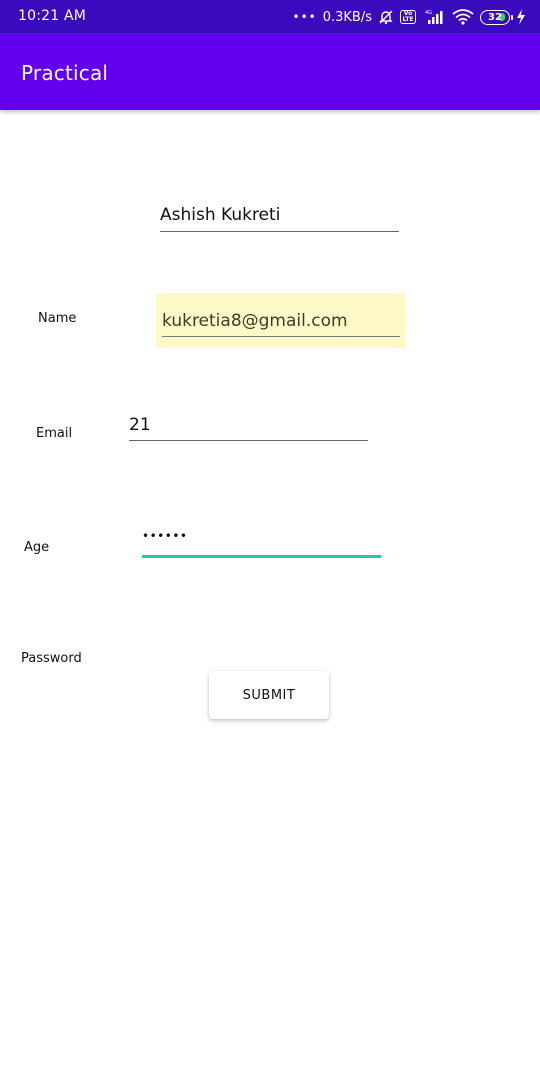 Image resolution: width=540 pixels, height=1080 pixels. What do you see at coordinates (270, 16) in the screenshot?
I see `status-bar: 10:21 AM ••• 0.3KB/s Vo LTE 4G 32` at bounding box center [270, 16].